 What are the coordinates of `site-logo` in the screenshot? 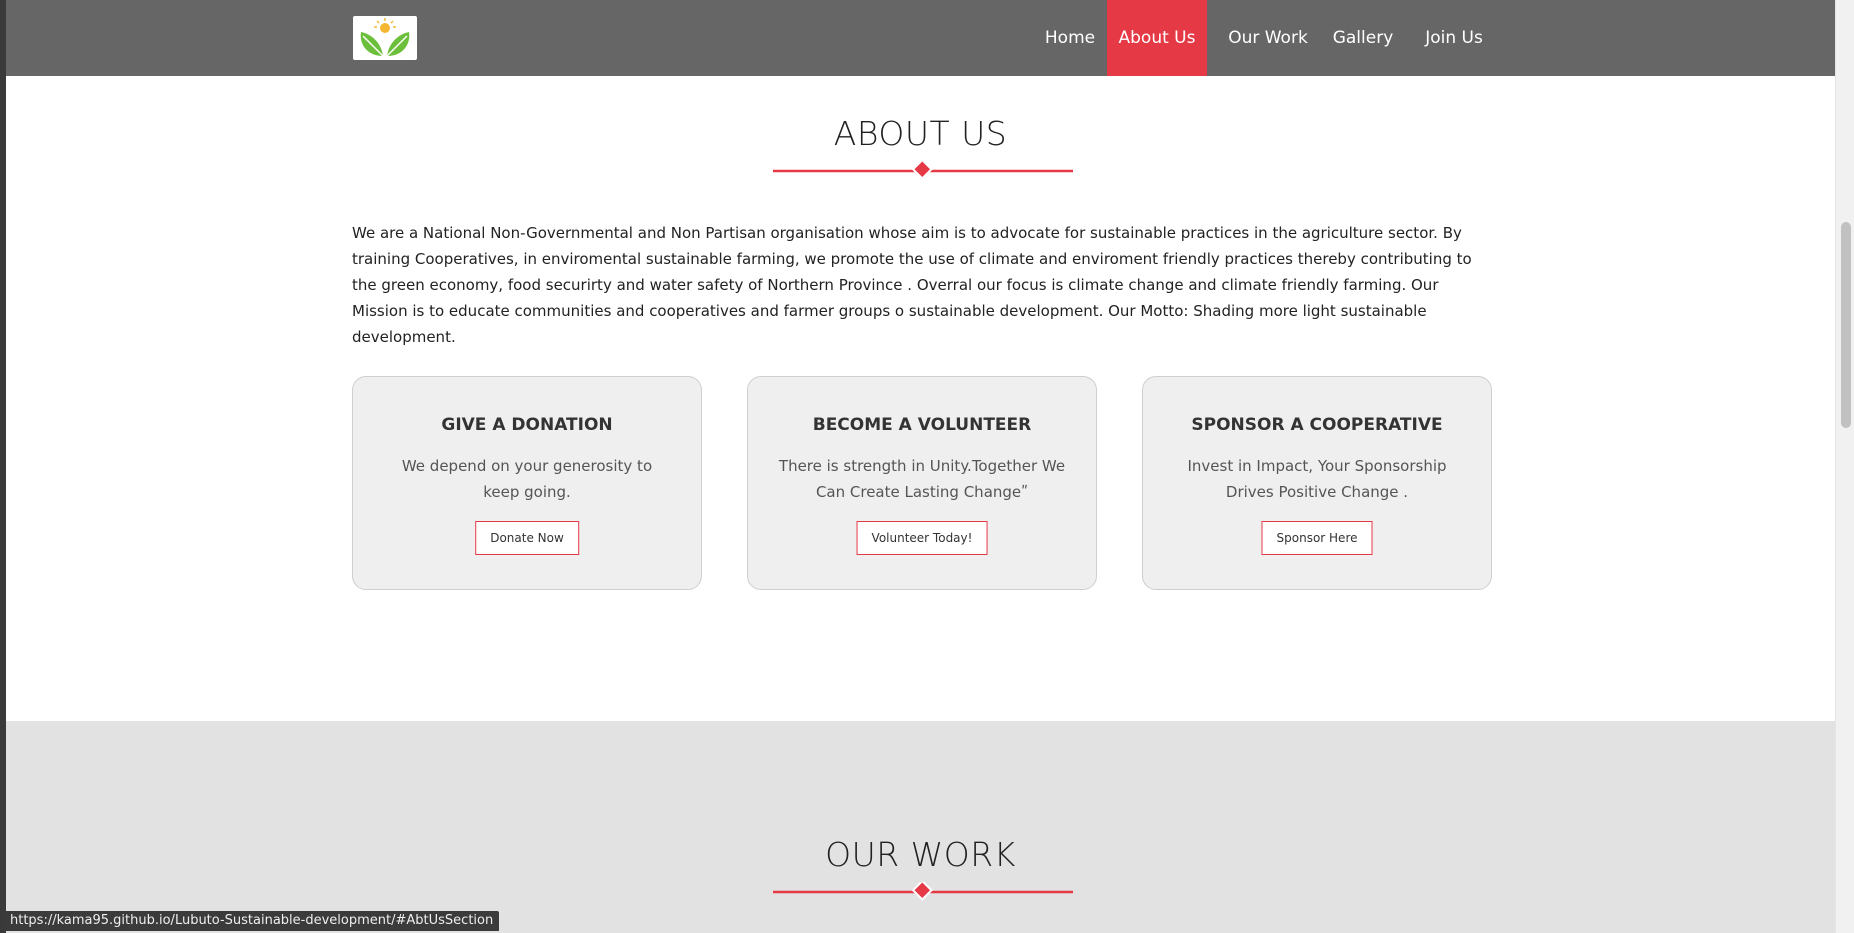 It's located at (385, 38).